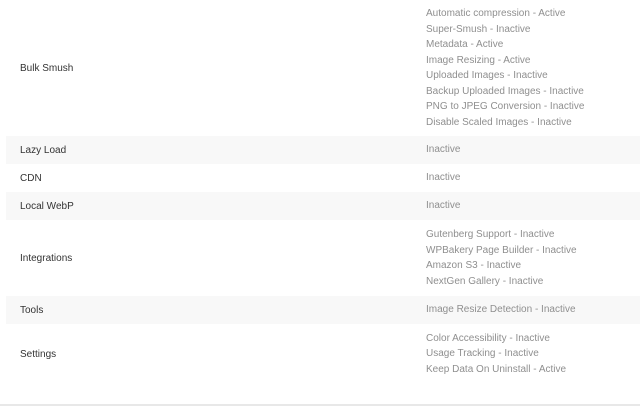  What do you see at coordinates (490, 234) in the screenshot?
I see `value-item: Gutenberg Support - Inactive` at bounding box center [490, 234].